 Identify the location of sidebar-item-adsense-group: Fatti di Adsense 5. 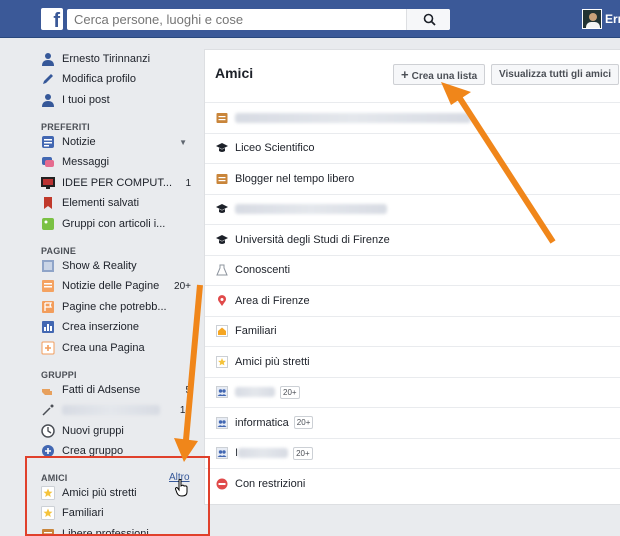
(116, 390).